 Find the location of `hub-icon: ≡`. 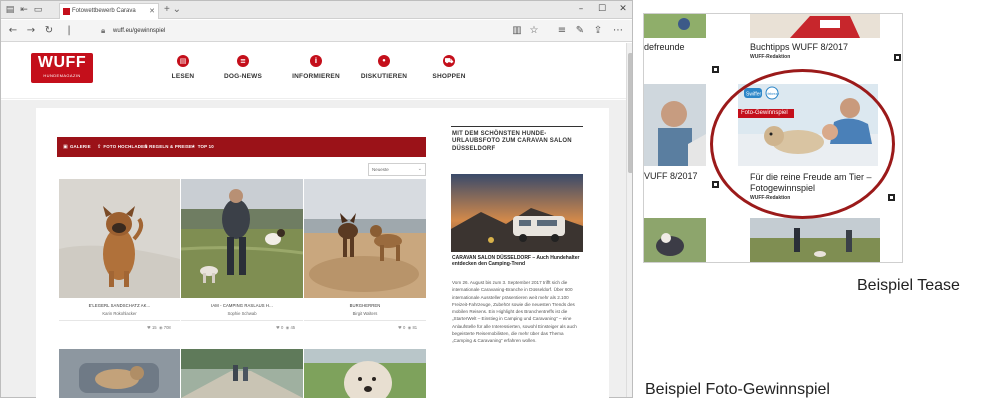

hub-icon: ≡ is located at coordinates (562, 31).